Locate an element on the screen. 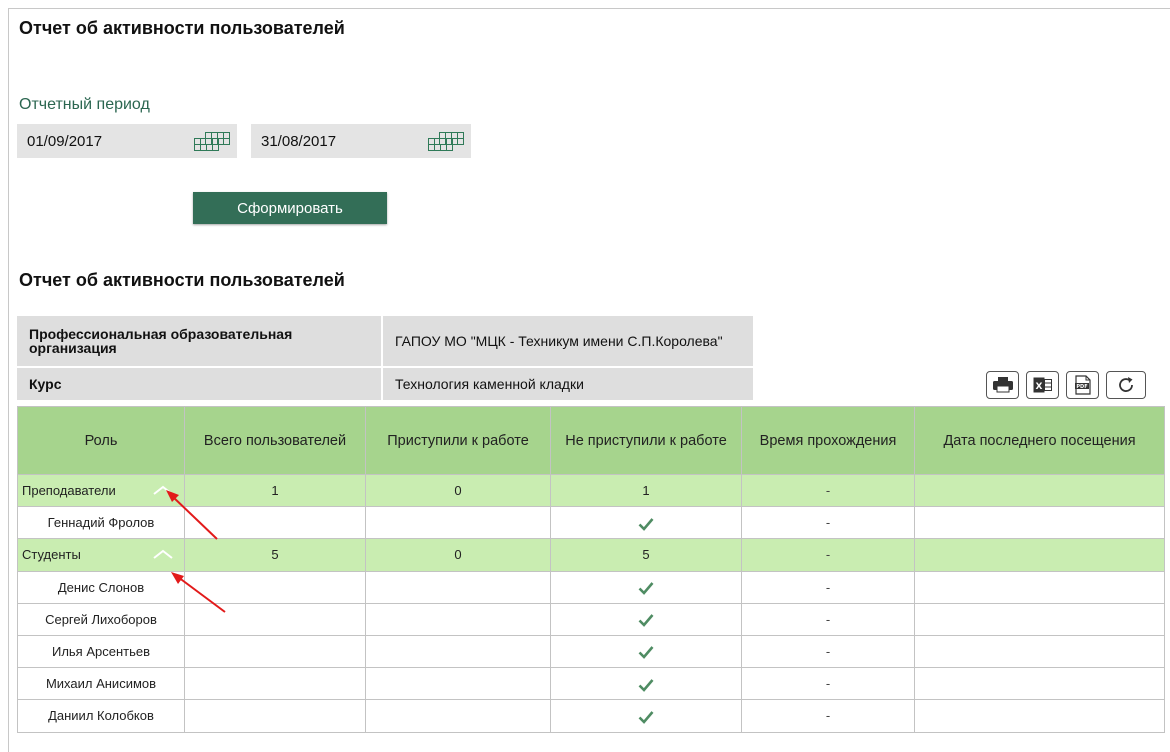  group-name: Студенты is located at coordinates (51, 555).